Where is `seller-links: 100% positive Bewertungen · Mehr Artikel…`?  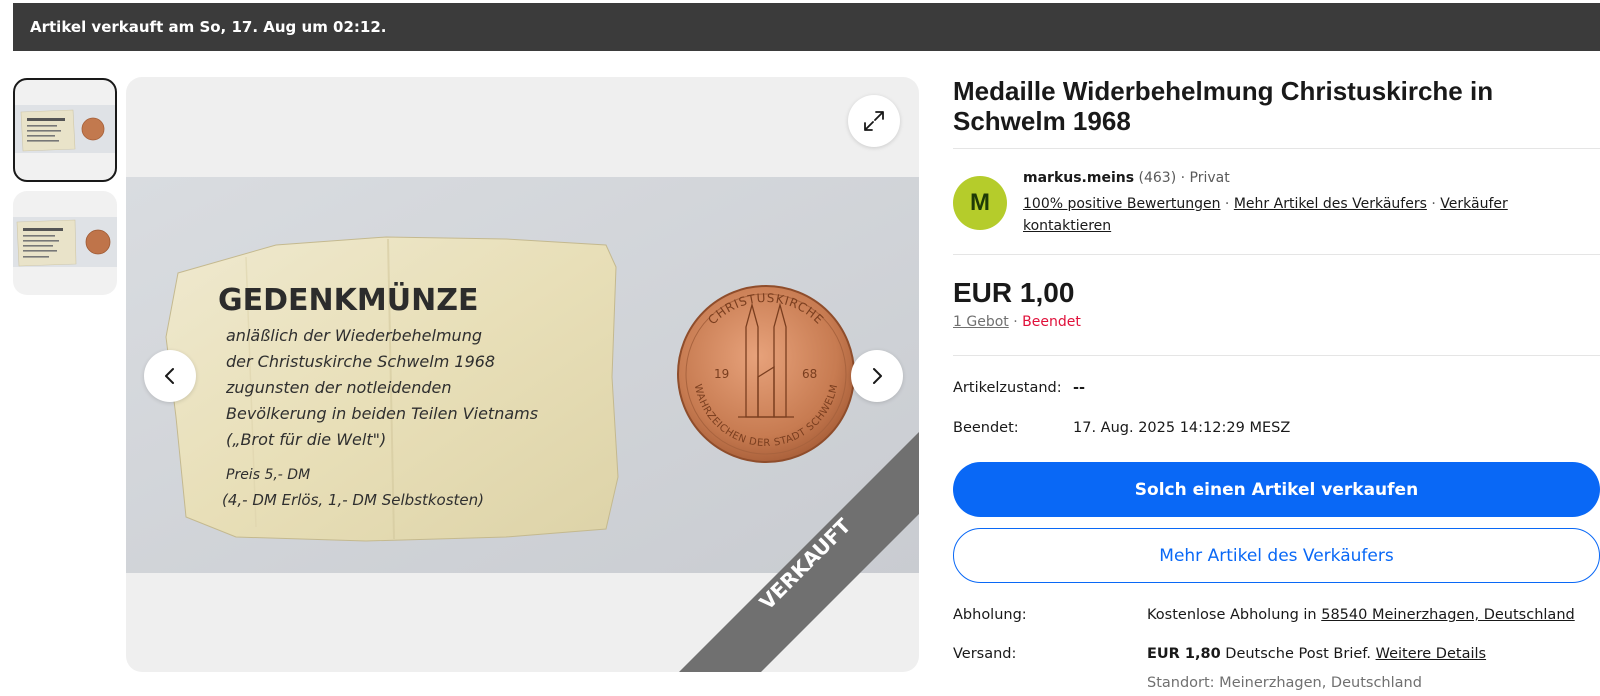
seller-links: 100% positive Bewertungen · Mehr Artikel… is located at coordinates (1303, 215).